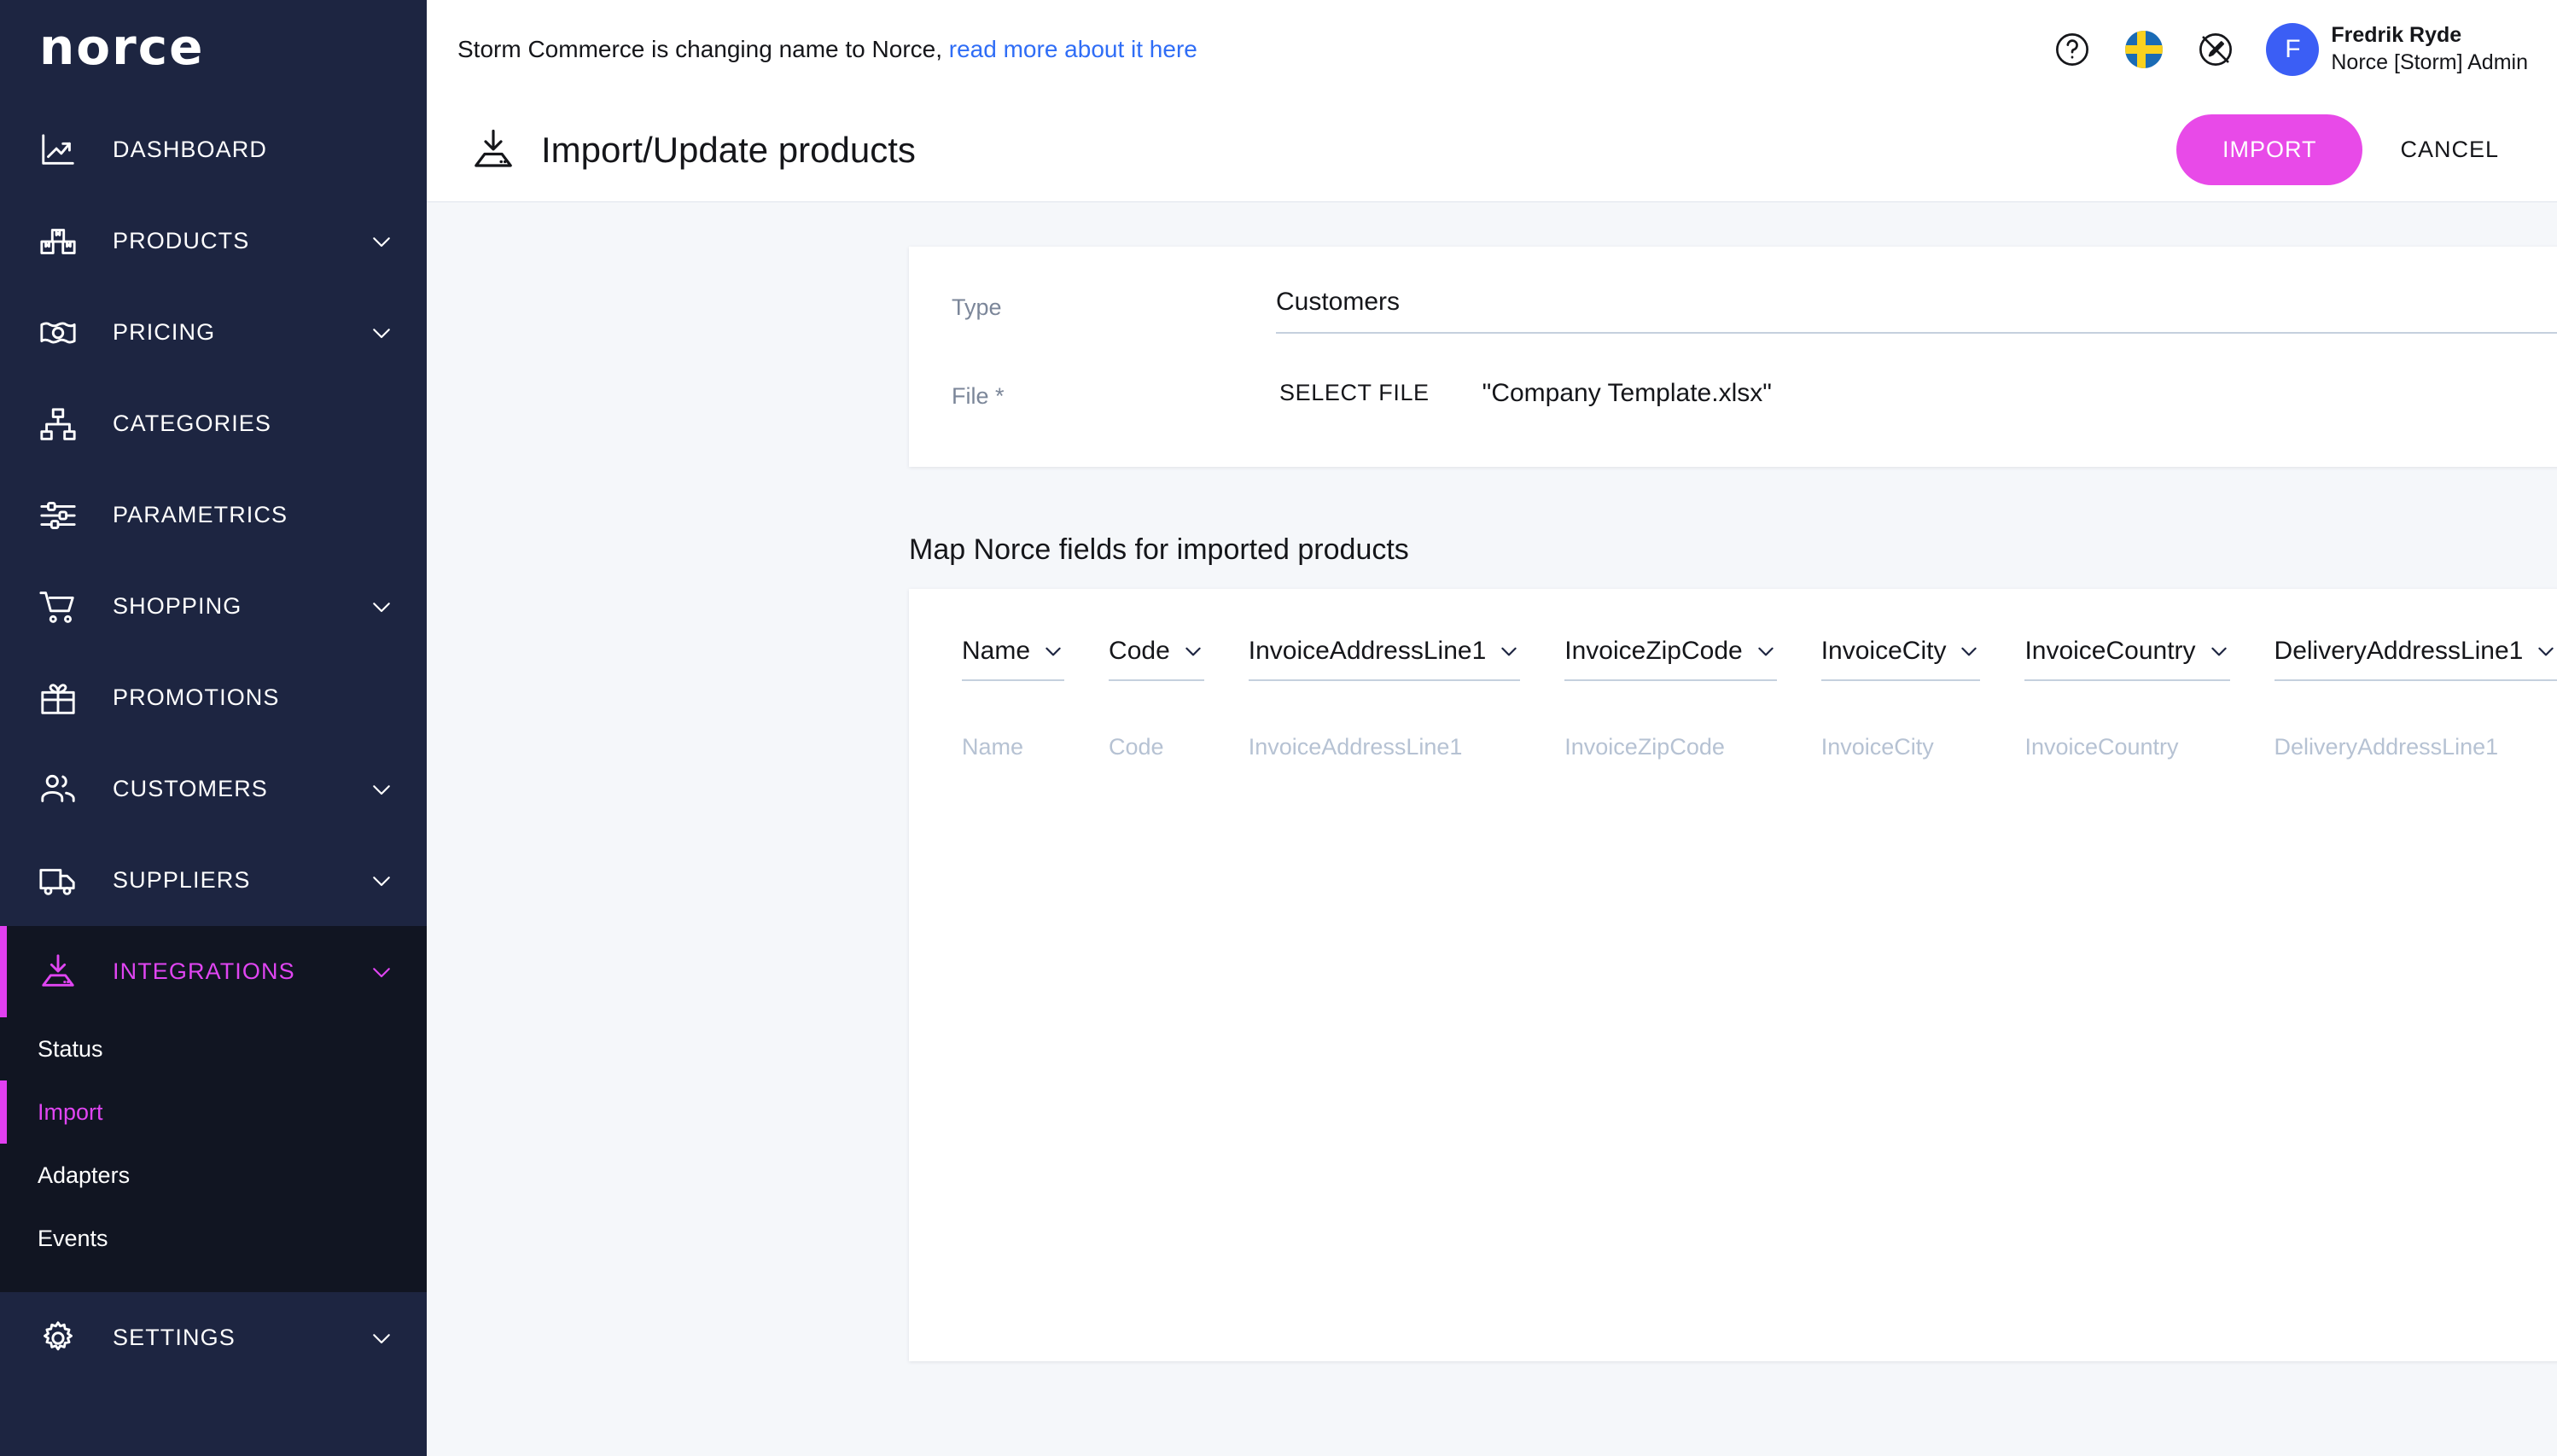 Image resolution: width=2557 pixels, height=1456 pixels. I want to click on pen-slash-icon, so click(2215, 49).